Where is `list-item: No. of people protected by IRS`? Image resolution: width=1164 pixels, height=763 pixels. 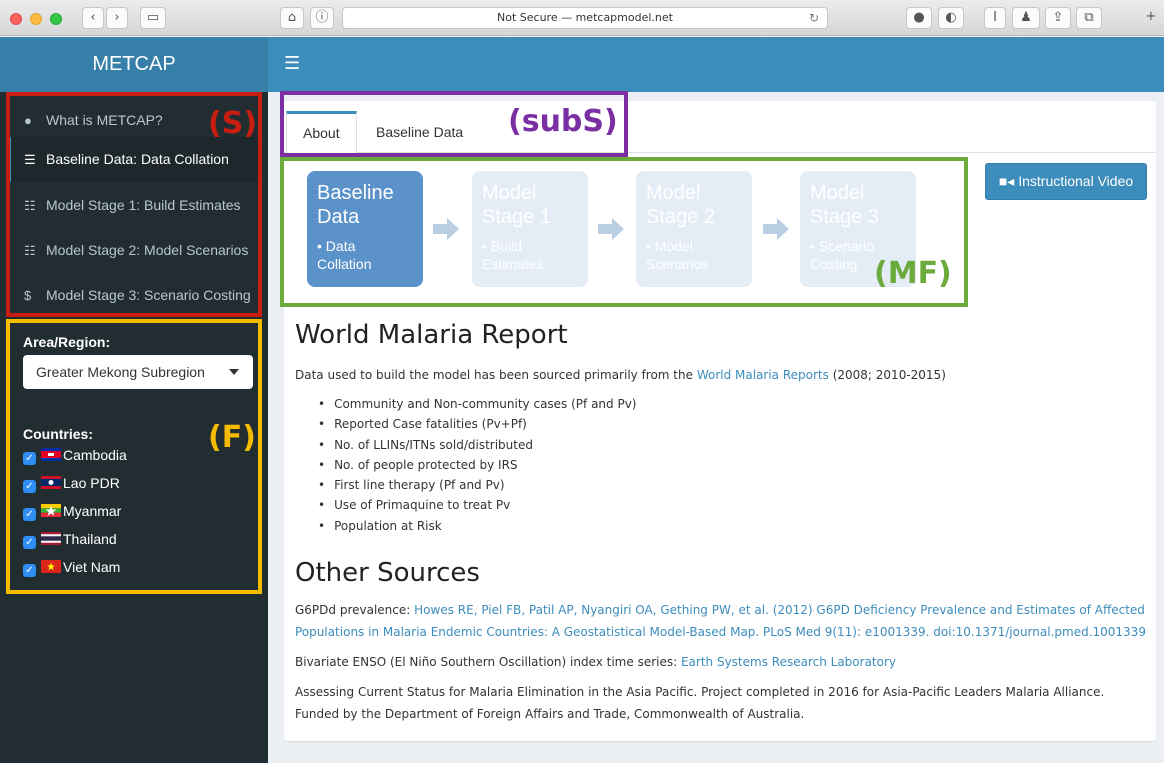 list-item: No. of people protected by IRS is located at coordinates (477, 465).